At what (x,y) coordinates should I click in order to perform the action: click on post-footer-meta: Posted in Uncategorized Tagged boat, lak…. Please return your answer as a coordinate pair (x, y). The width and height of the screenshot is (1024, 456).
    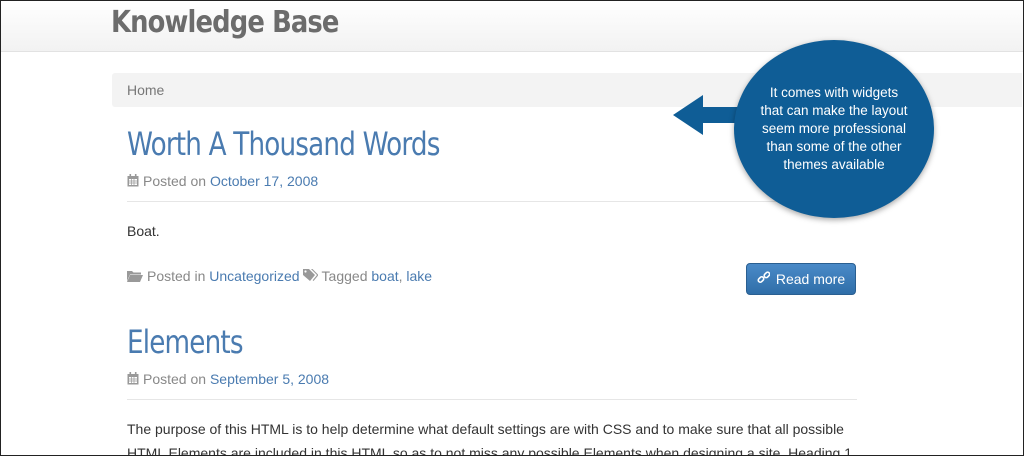
    Looking at the image, I should click on (279, 276).